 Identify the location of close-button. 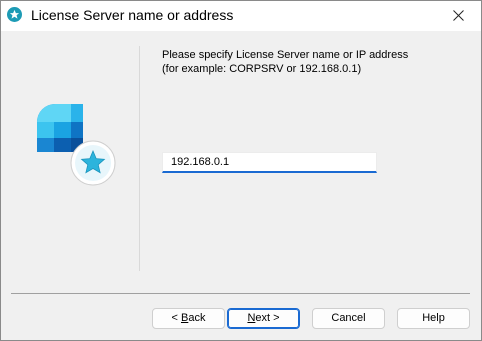
(458, 15).